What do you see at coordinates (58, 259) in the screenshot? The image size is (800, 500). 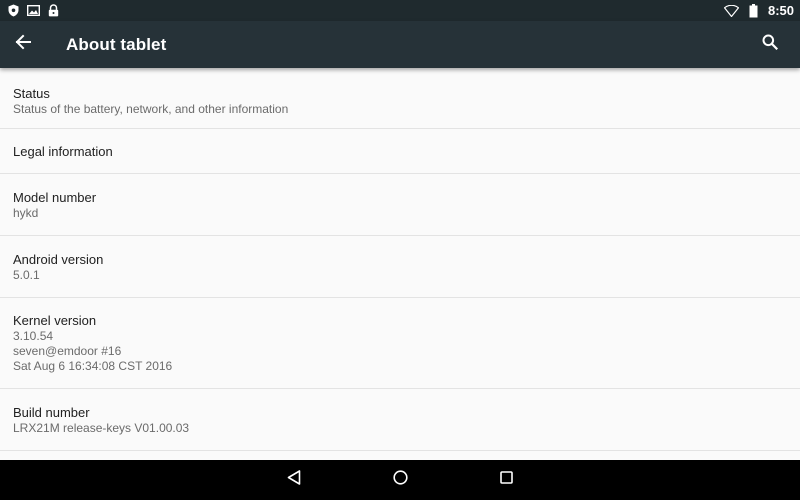 I see `item-title: Android version` at bounding box center [58, 259].